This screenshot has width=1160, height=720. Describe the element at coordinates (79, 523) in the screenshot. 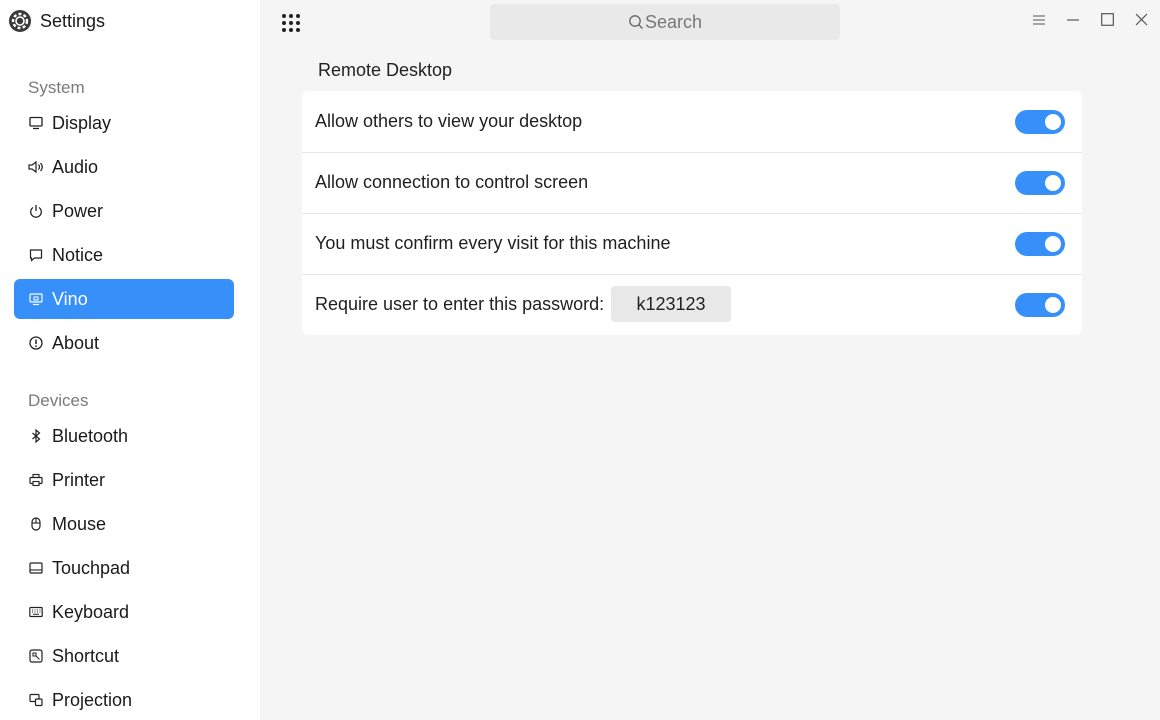

I see `sidebar-item-label: Mouse` at that location.